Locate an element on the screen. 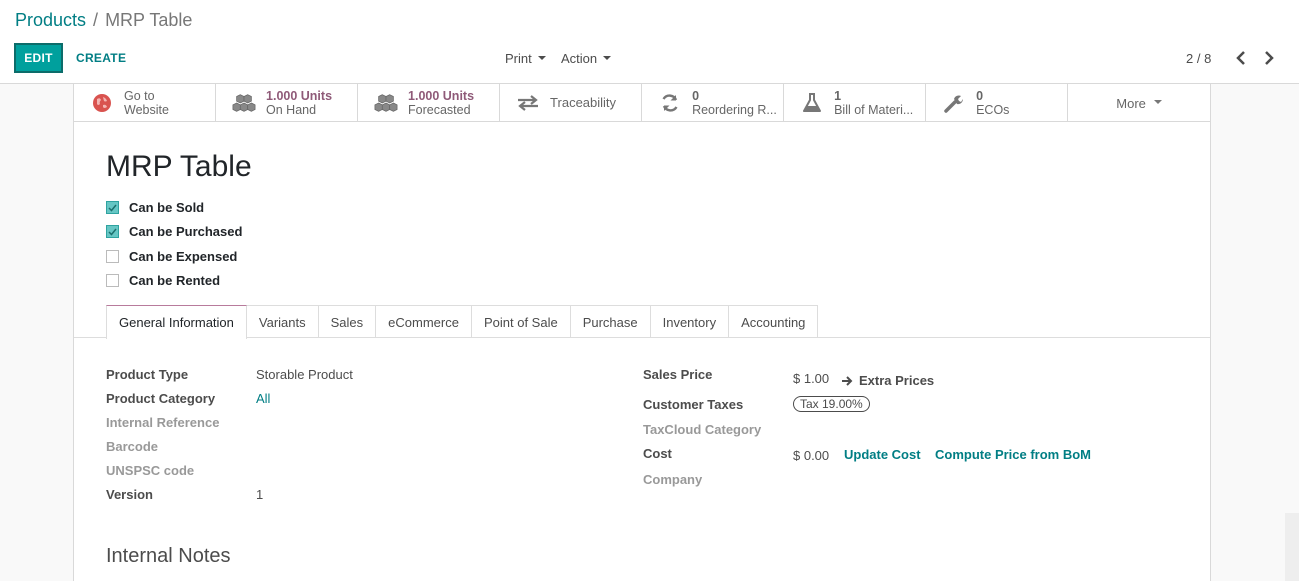 This screenshot has width=1299, height=581. can-be-sold-checkbox is located at coordinates (112, 207).